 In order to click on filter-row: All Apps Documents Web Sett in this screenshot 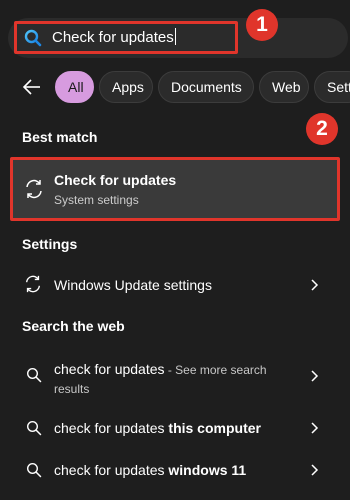, I will do `click(175, 87)`.